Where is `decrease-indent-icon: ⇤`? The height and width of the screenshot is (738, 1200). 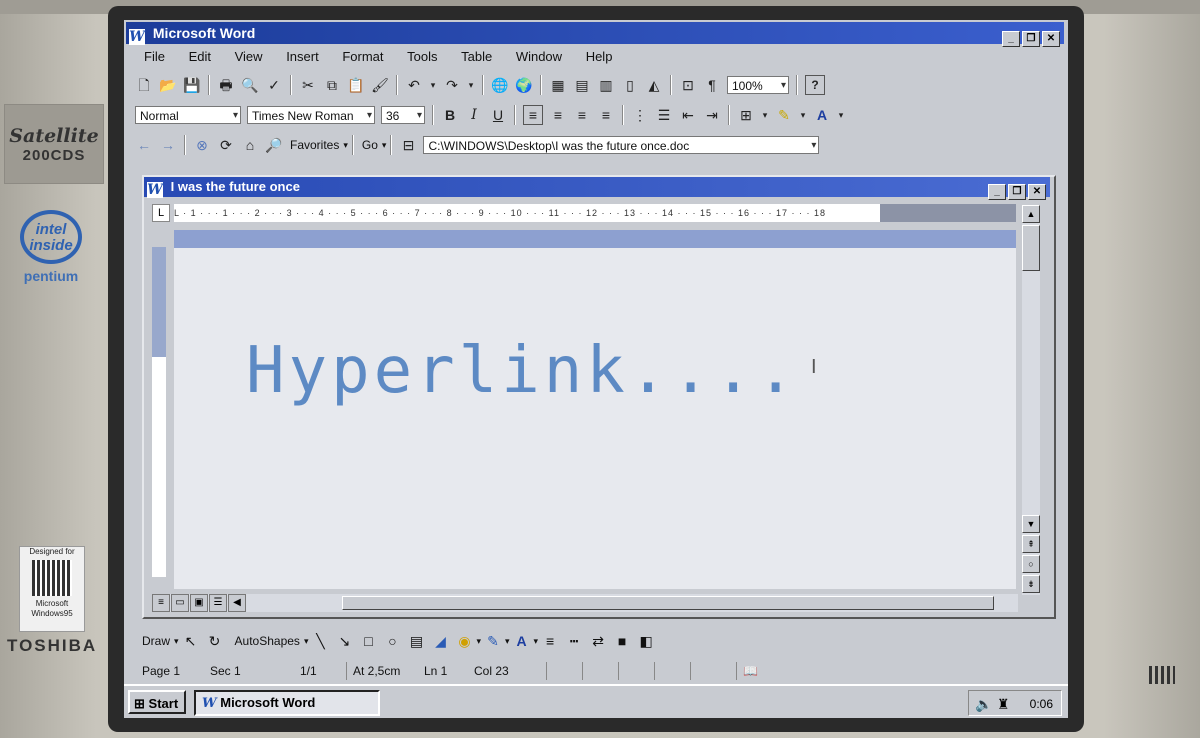 decrease-indent-icon: ⇤ is located at coordinates (688, 115).